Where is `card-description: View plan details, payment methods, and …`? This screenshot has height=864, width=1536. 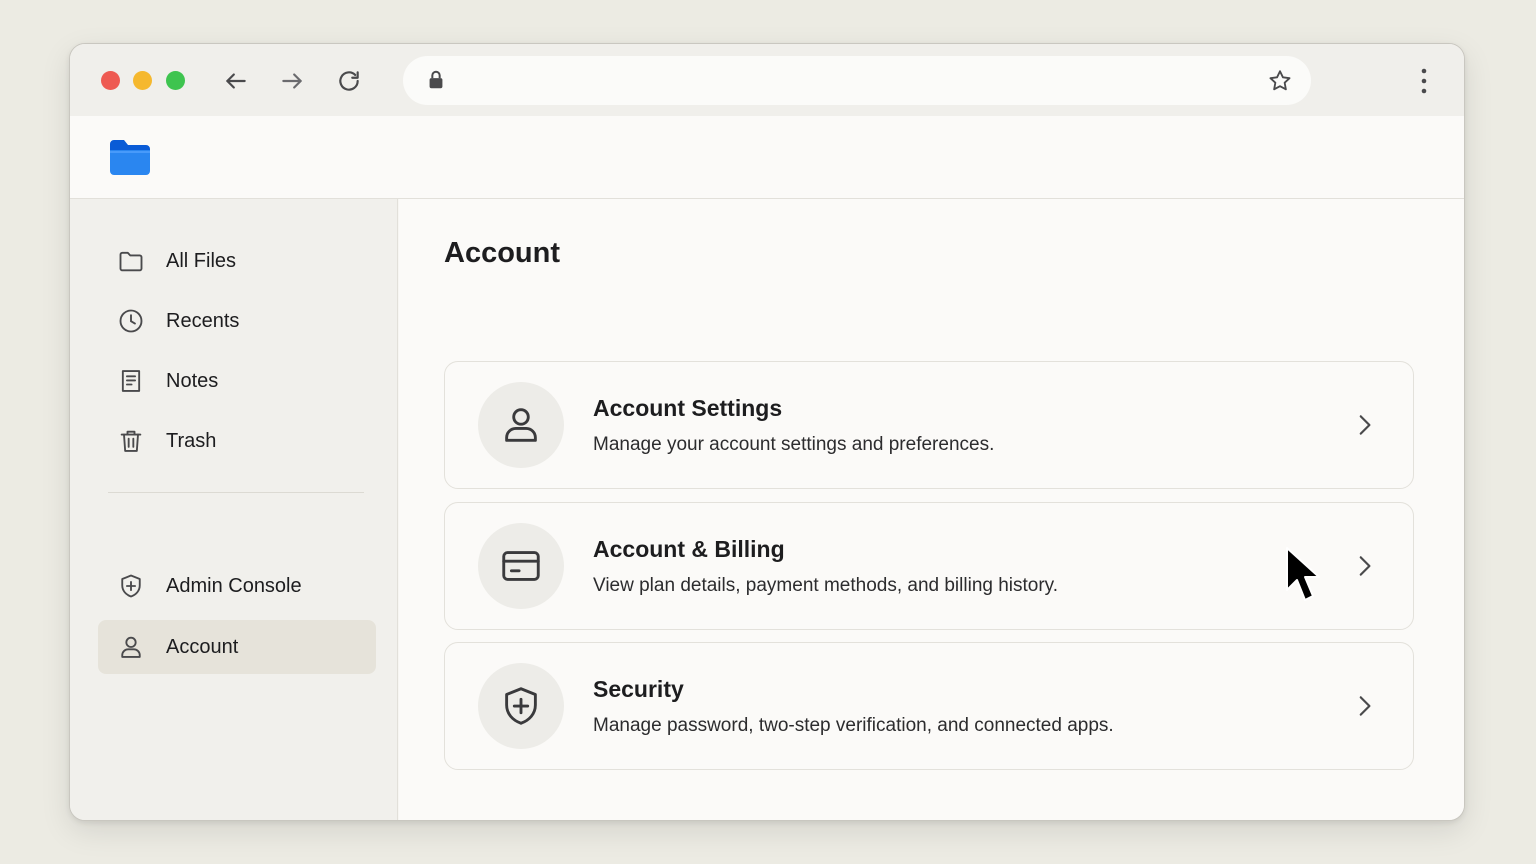 card-description: View plan details, payment methods, and … is located at coordinates (826, 585).